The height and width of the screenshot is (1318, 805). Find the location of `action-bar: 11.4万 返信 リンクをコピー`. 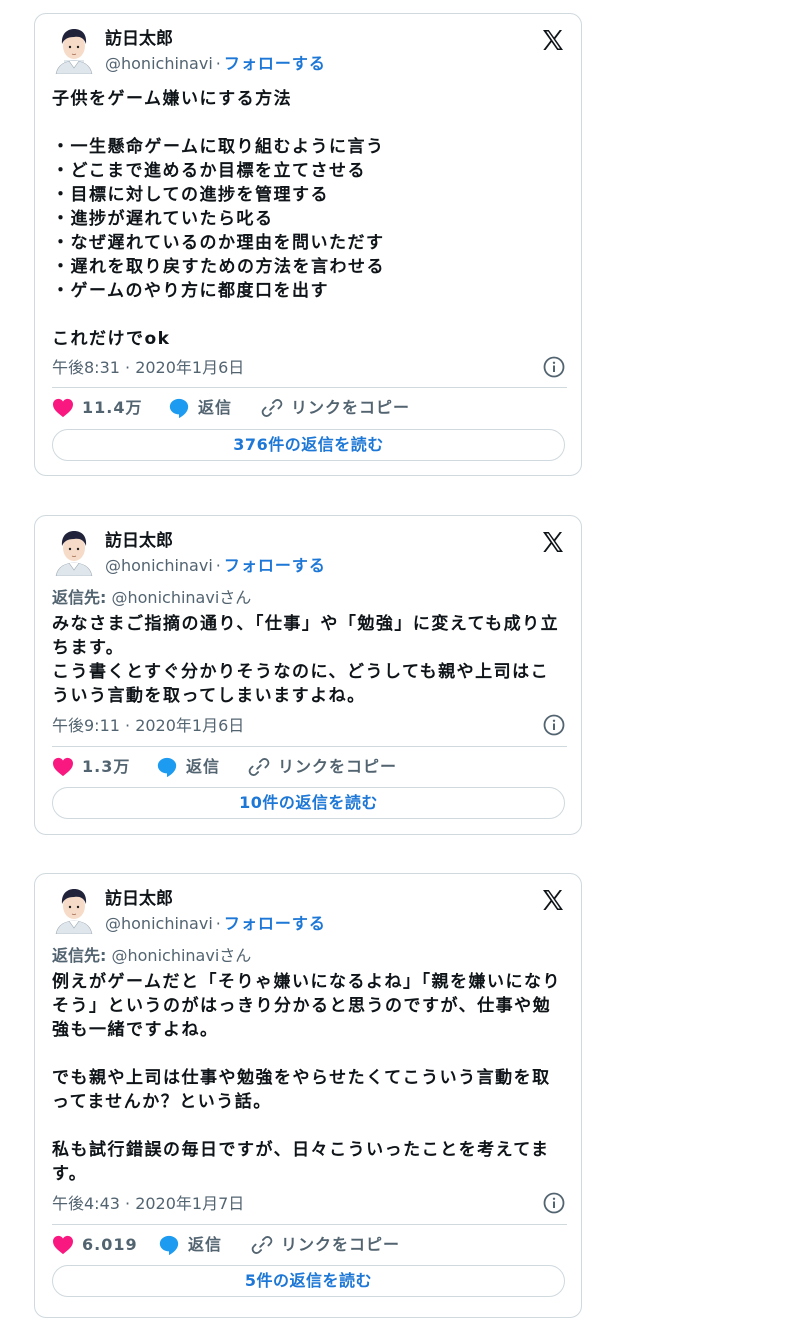

action-bar: 11.4万 返信 リンクをコピー is located at coordinates (309, 408).